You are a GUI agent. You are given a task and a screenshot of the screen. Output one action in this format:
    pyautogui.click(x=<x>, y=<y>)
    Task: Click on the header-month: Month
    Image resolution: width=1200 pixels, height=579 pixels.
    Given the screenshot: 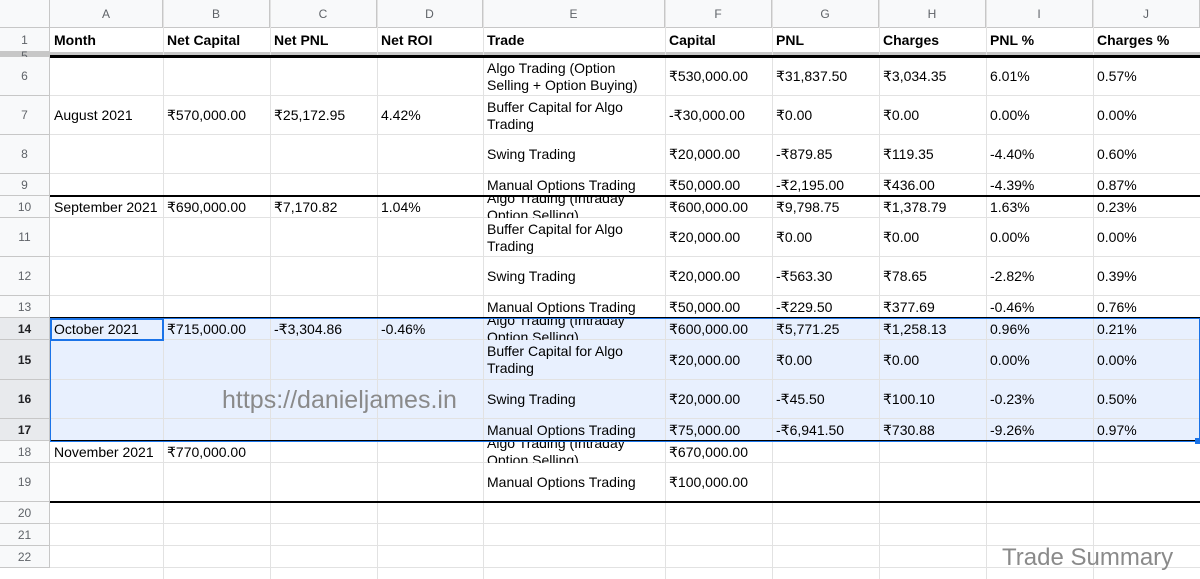 What is the action you would take?
    pyautogui.click(x=106, y=40)
    